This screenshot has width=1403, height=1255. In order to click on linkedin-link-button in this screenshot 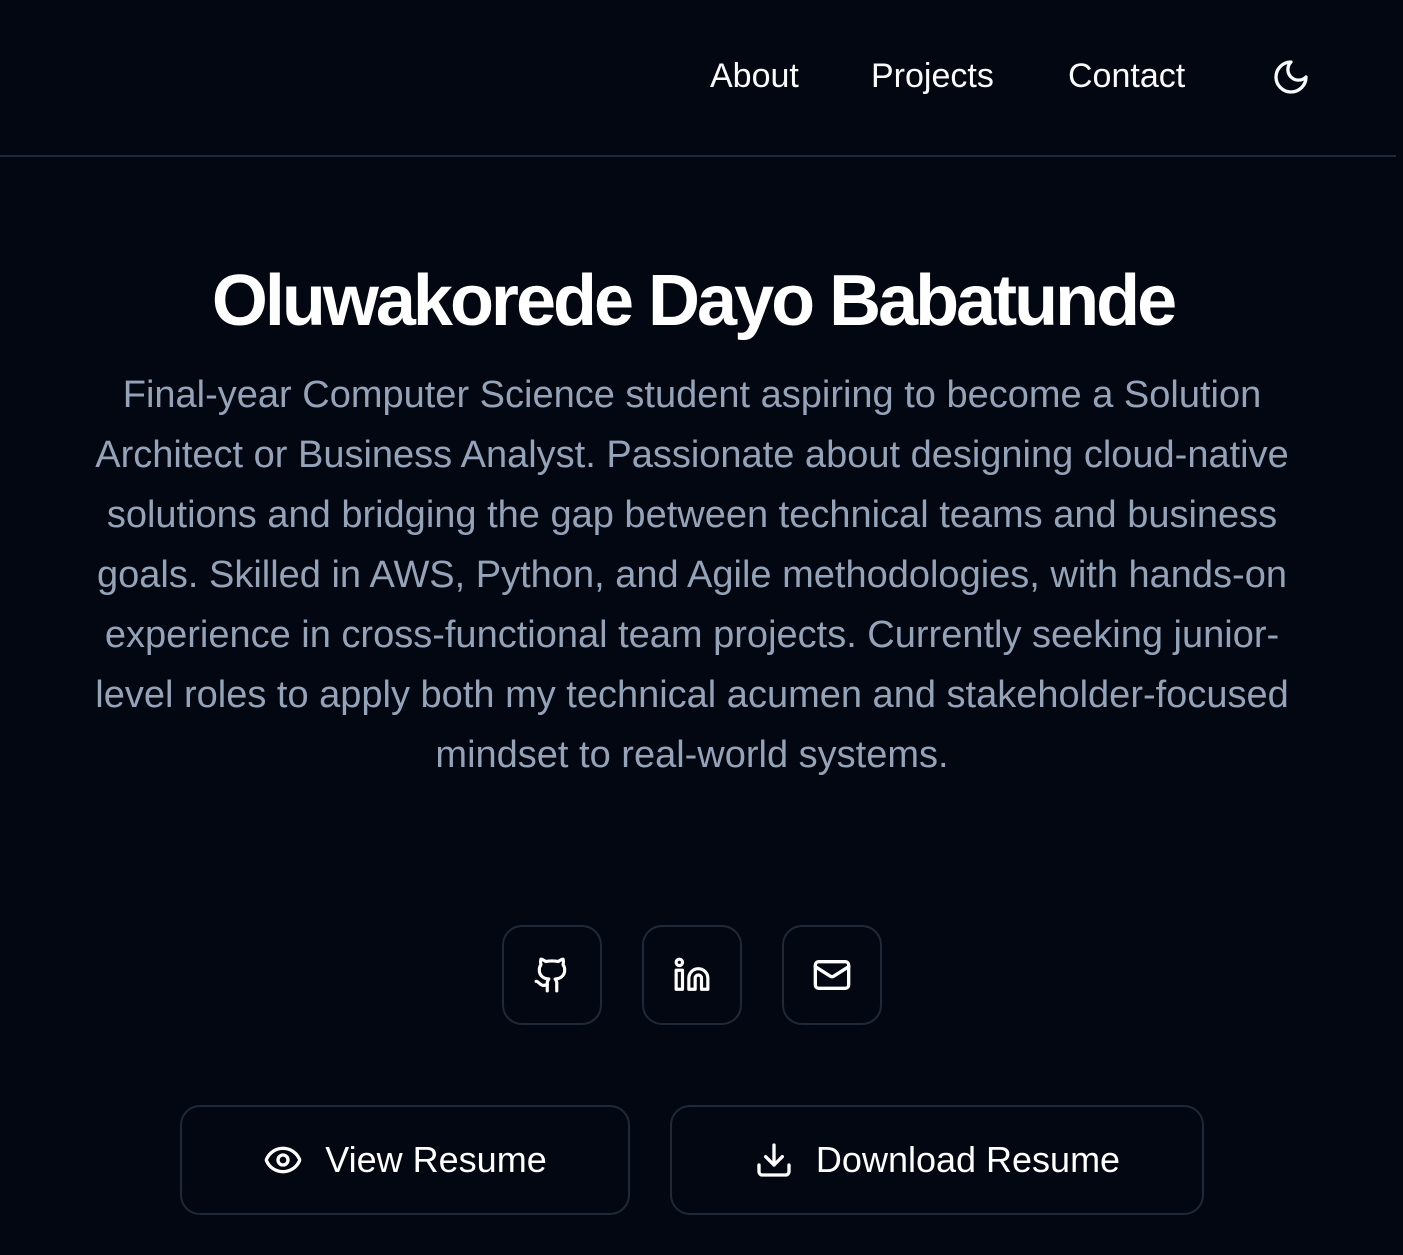, I will do `click(692, 975)`.